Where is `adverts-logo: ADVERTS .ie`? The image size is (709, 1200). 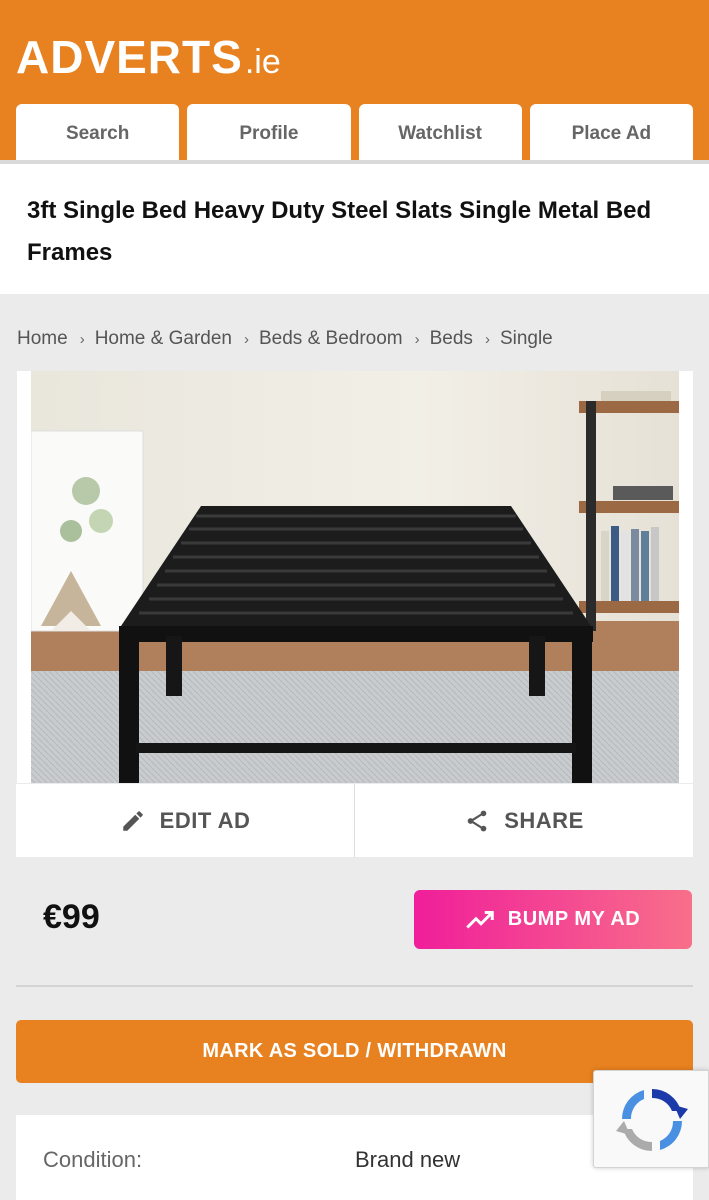
adverts-logo: ADVERTS .ie is located at coordinates (148, 57).